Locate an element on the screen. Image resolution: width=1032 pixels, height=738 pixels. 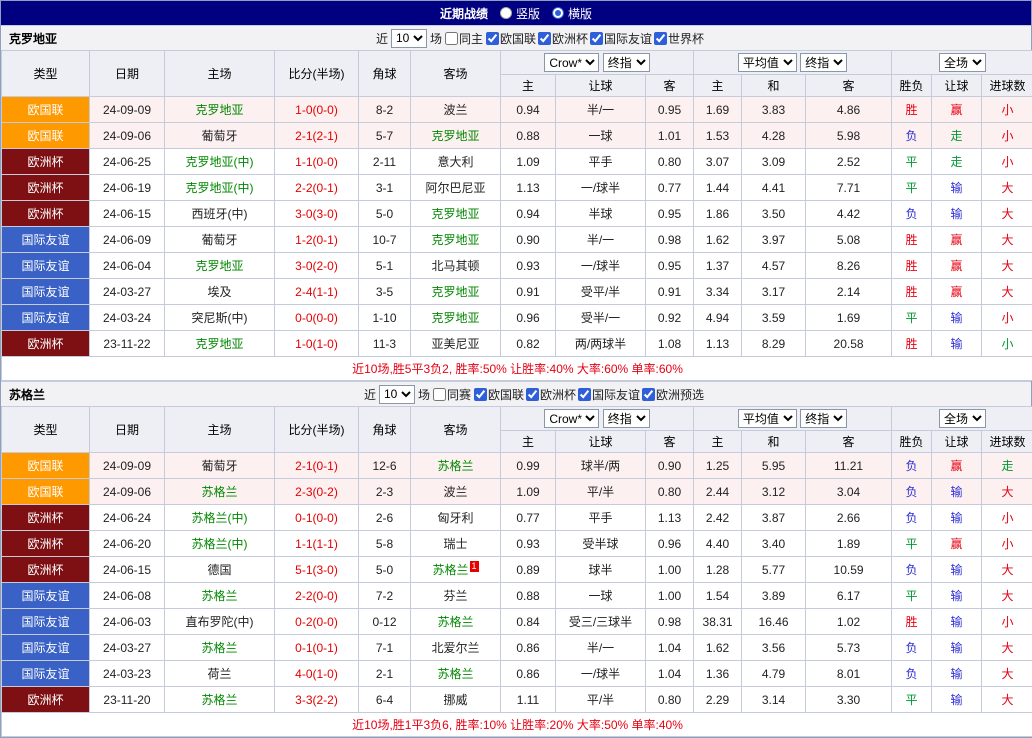
asian-odds-header: Crow* 终指 is located at coordinates (597, 419).